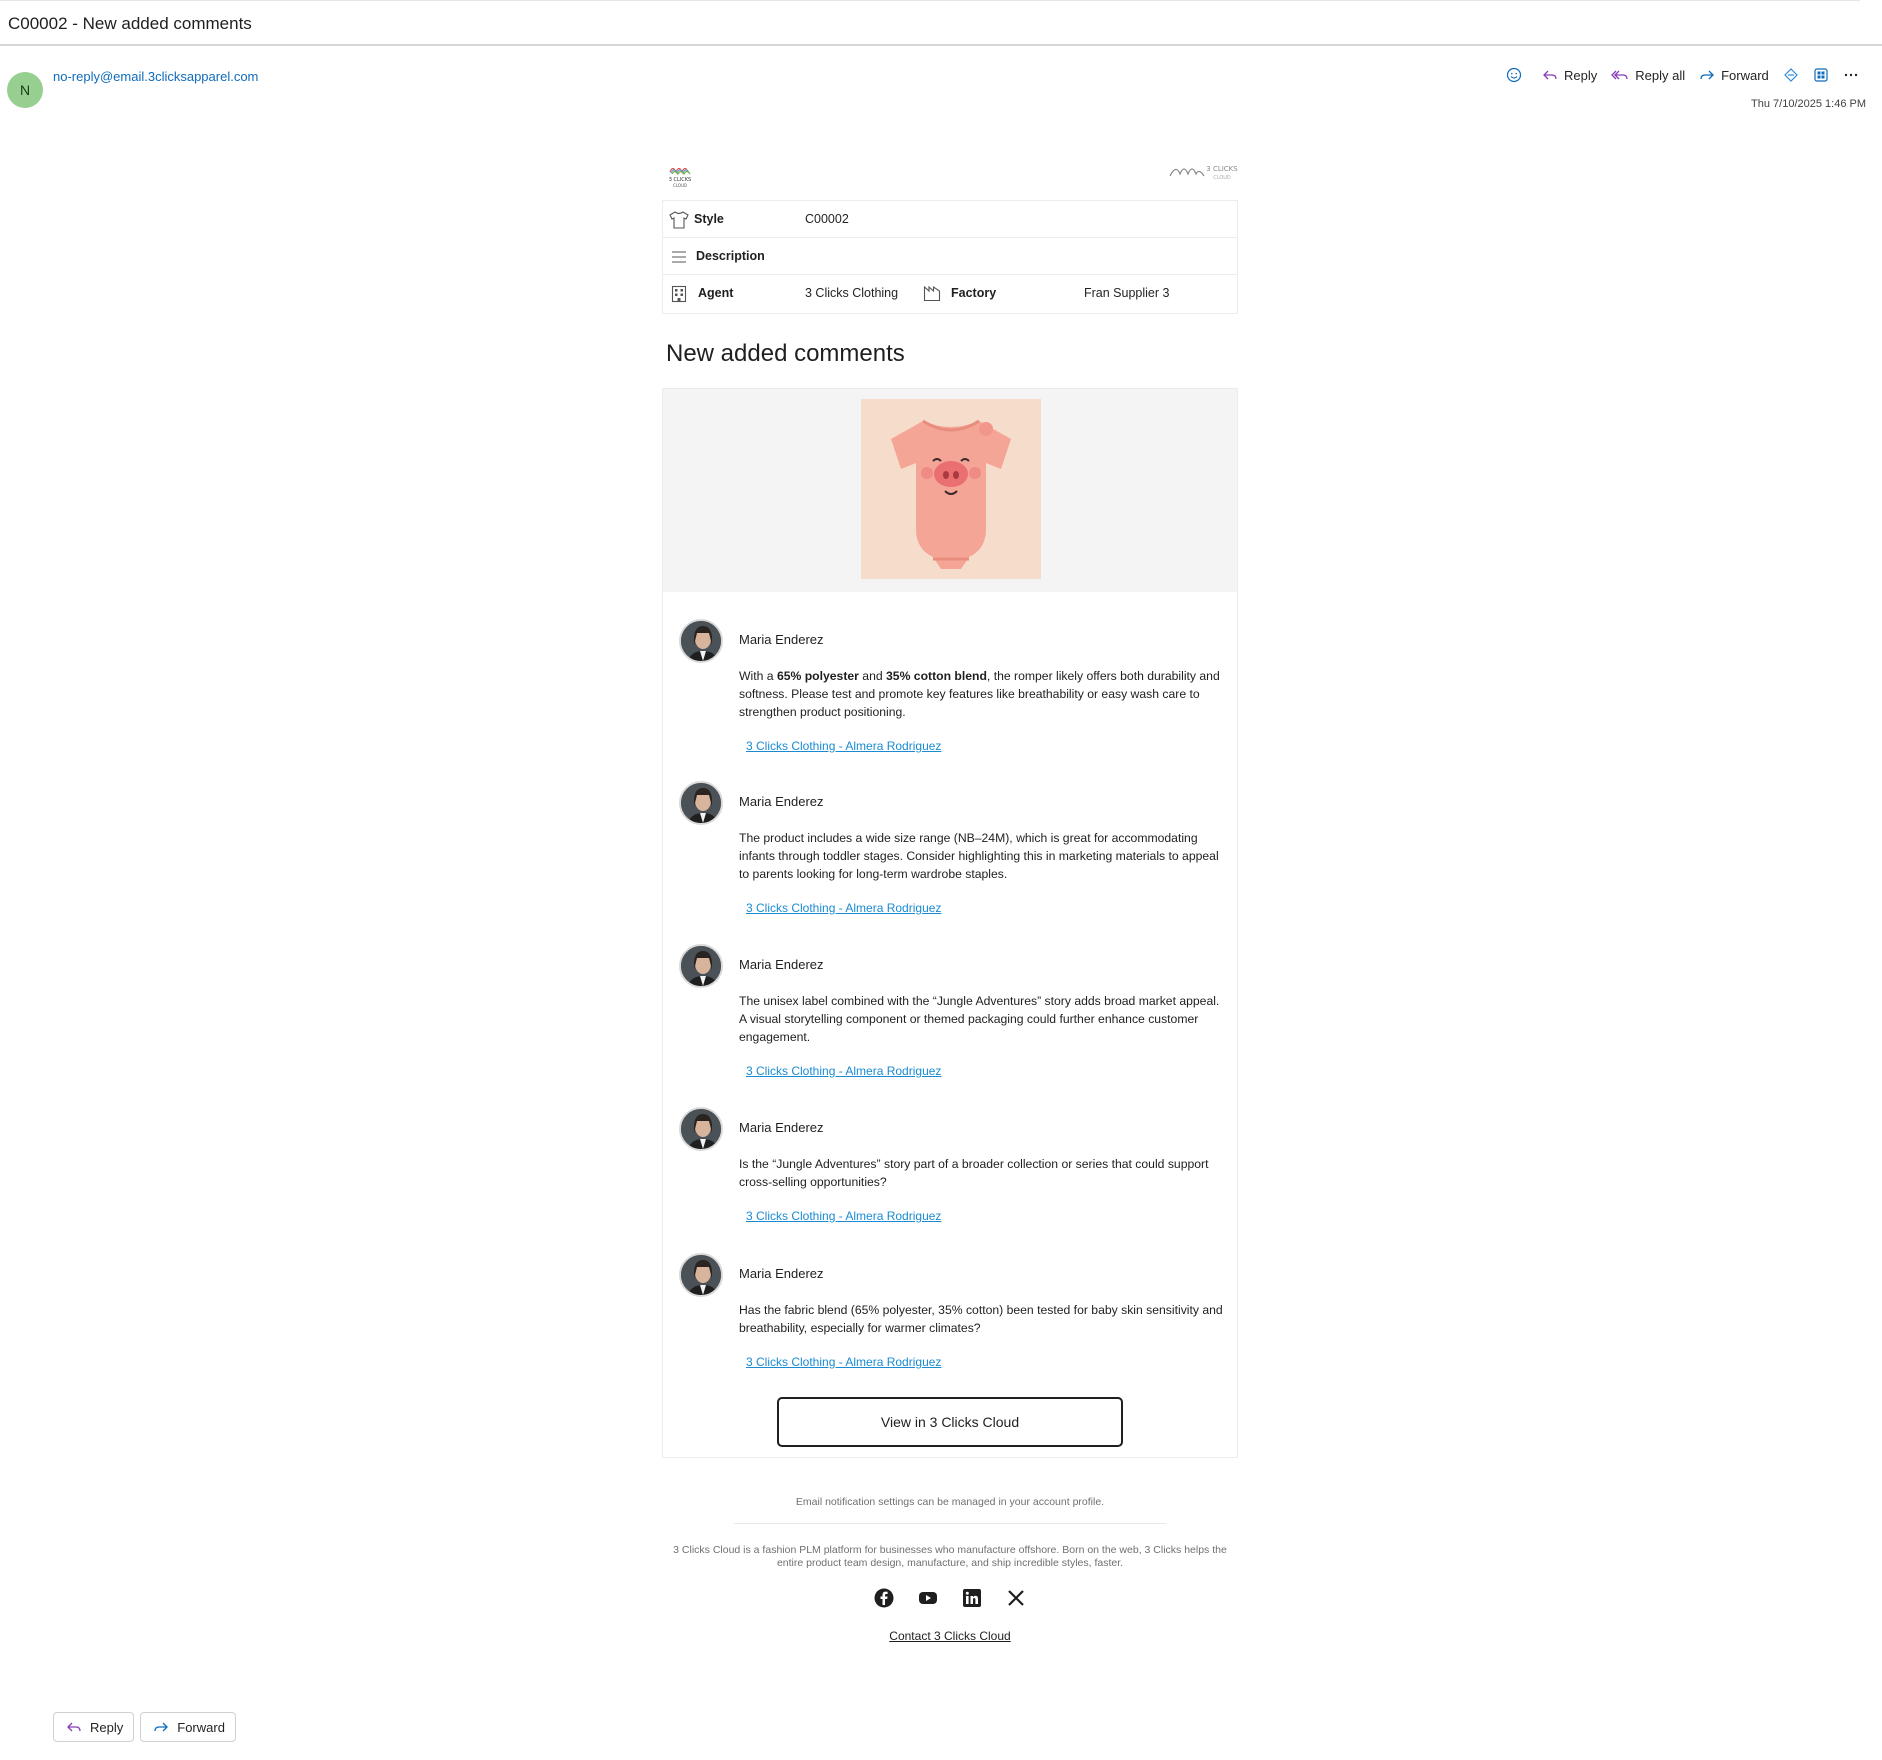  I want to click on tshirt-icon, so click(679, 220).